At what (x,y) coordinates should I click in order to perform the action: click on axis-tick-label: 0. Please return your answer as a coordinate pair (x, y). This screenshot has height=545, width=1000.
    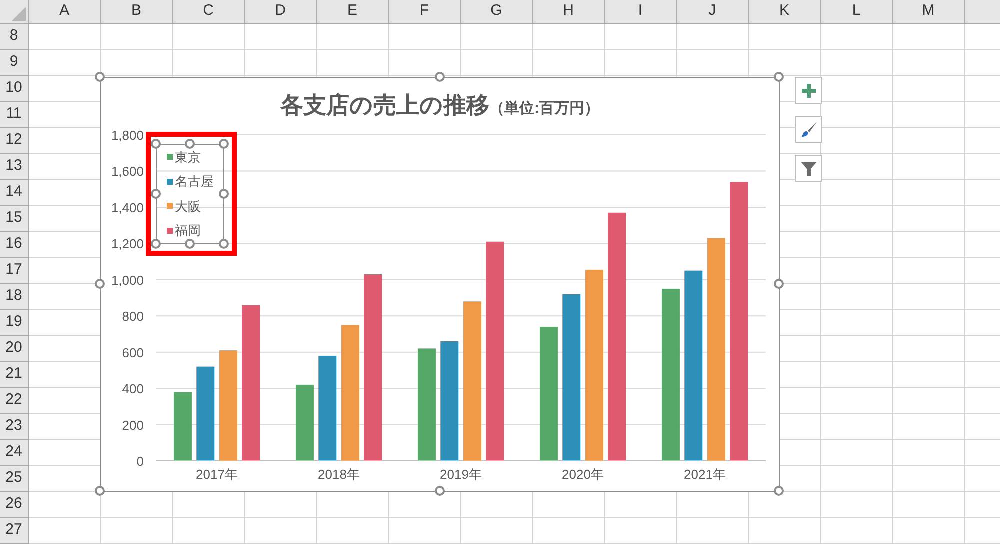
    Looking at the image, I should click on (140, 461).